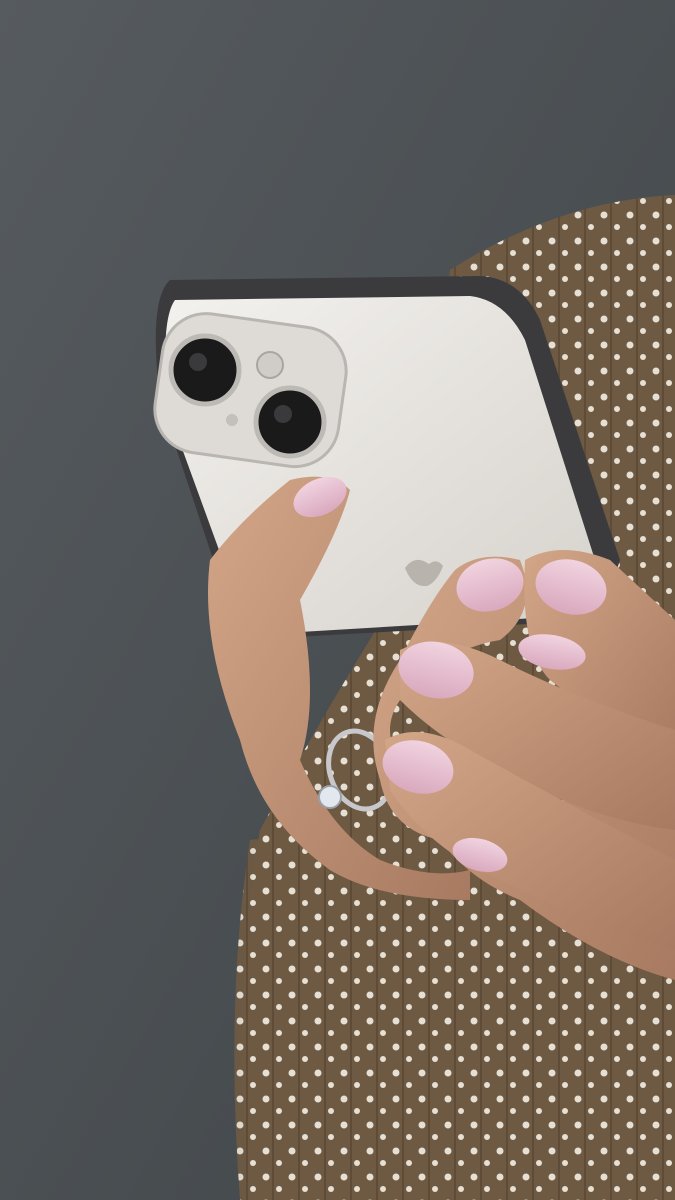  I want to click on flash-icon, so click(270, 365).